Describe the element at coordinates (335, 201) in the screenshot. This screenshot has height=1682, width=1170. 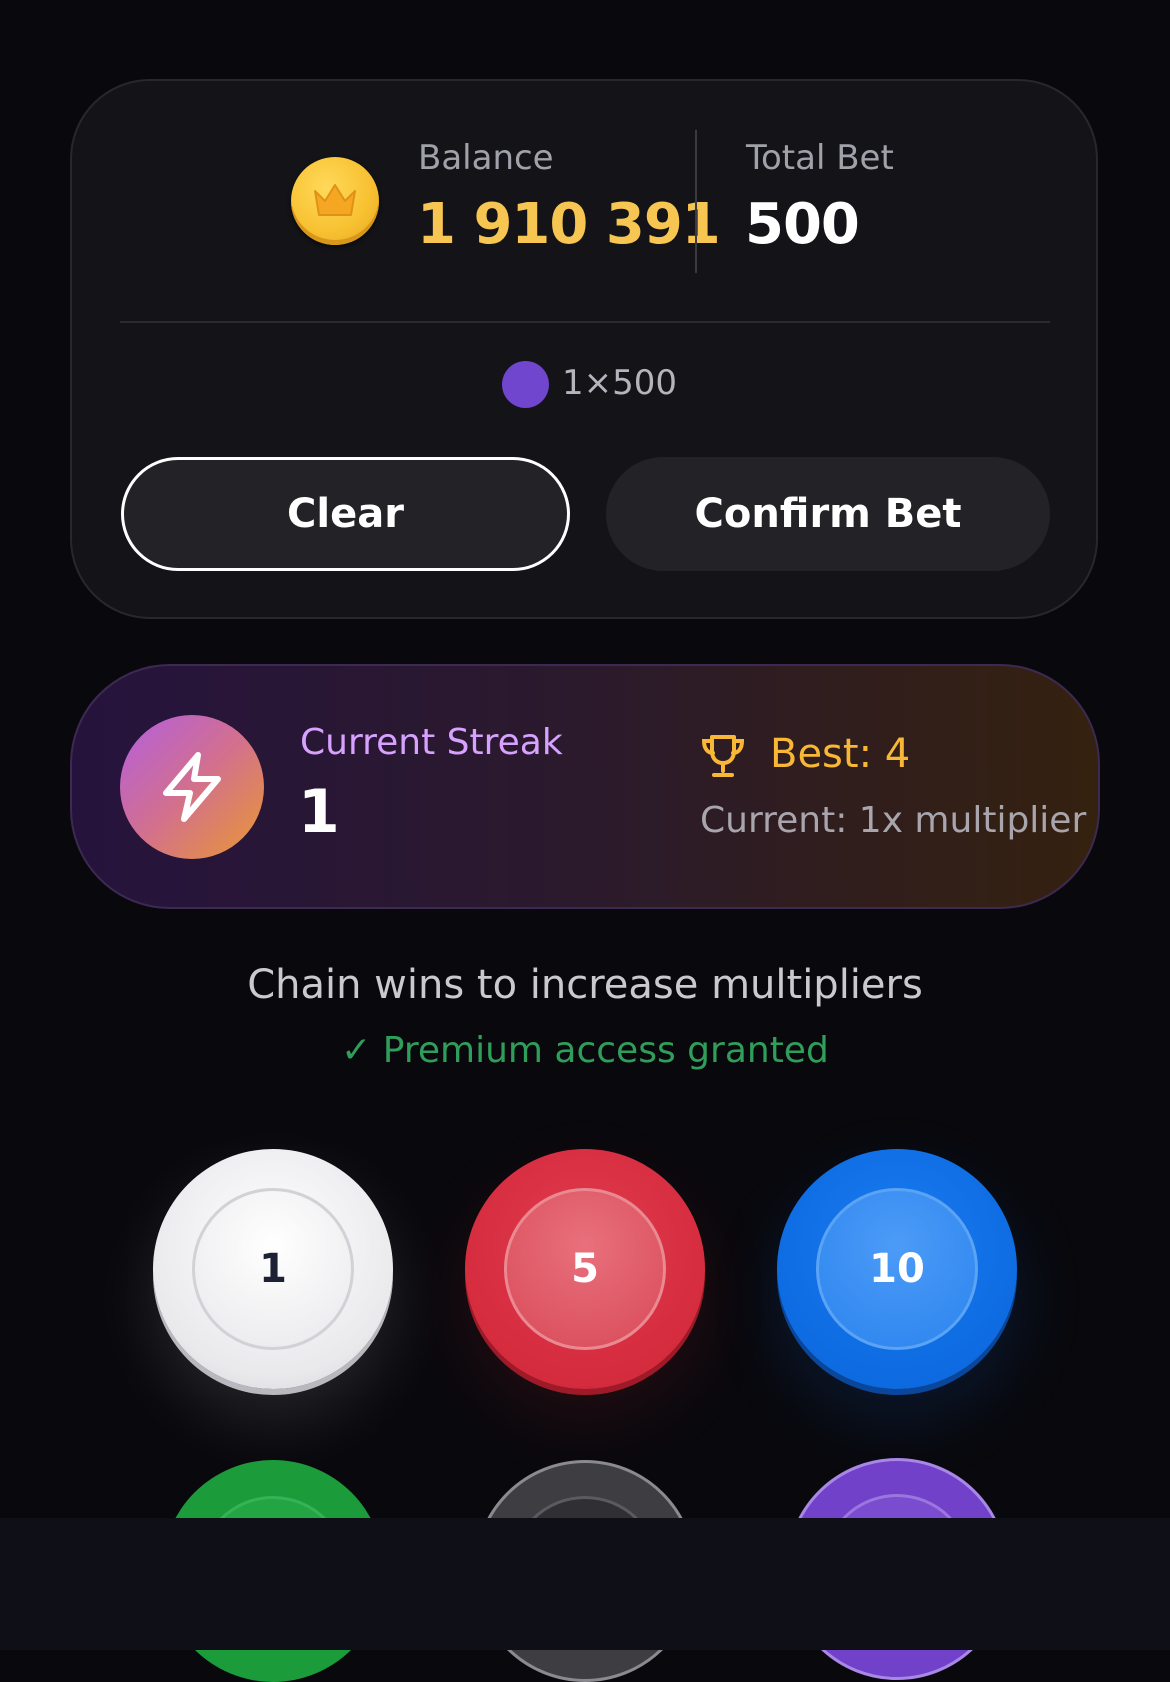
I see `crown-coin-icon` at that location.